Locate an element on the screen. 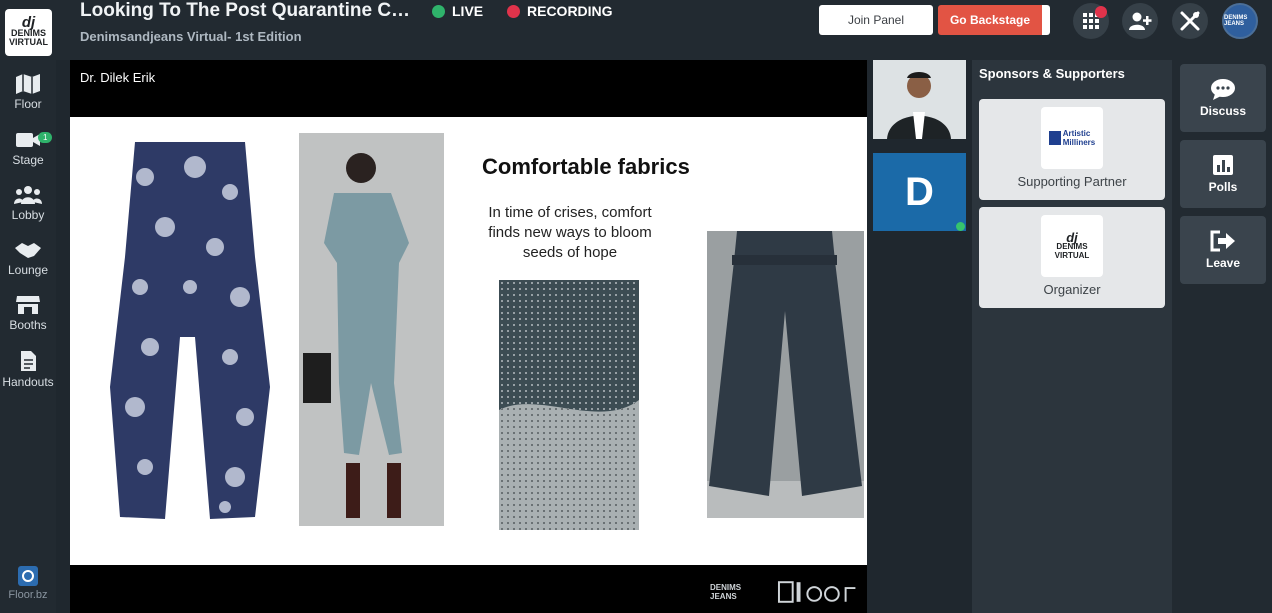 The width and height of the screenshot is (1272, 613). artistic-milliners-logo: Artistic Milliners is located at coordinates (1072, 138).